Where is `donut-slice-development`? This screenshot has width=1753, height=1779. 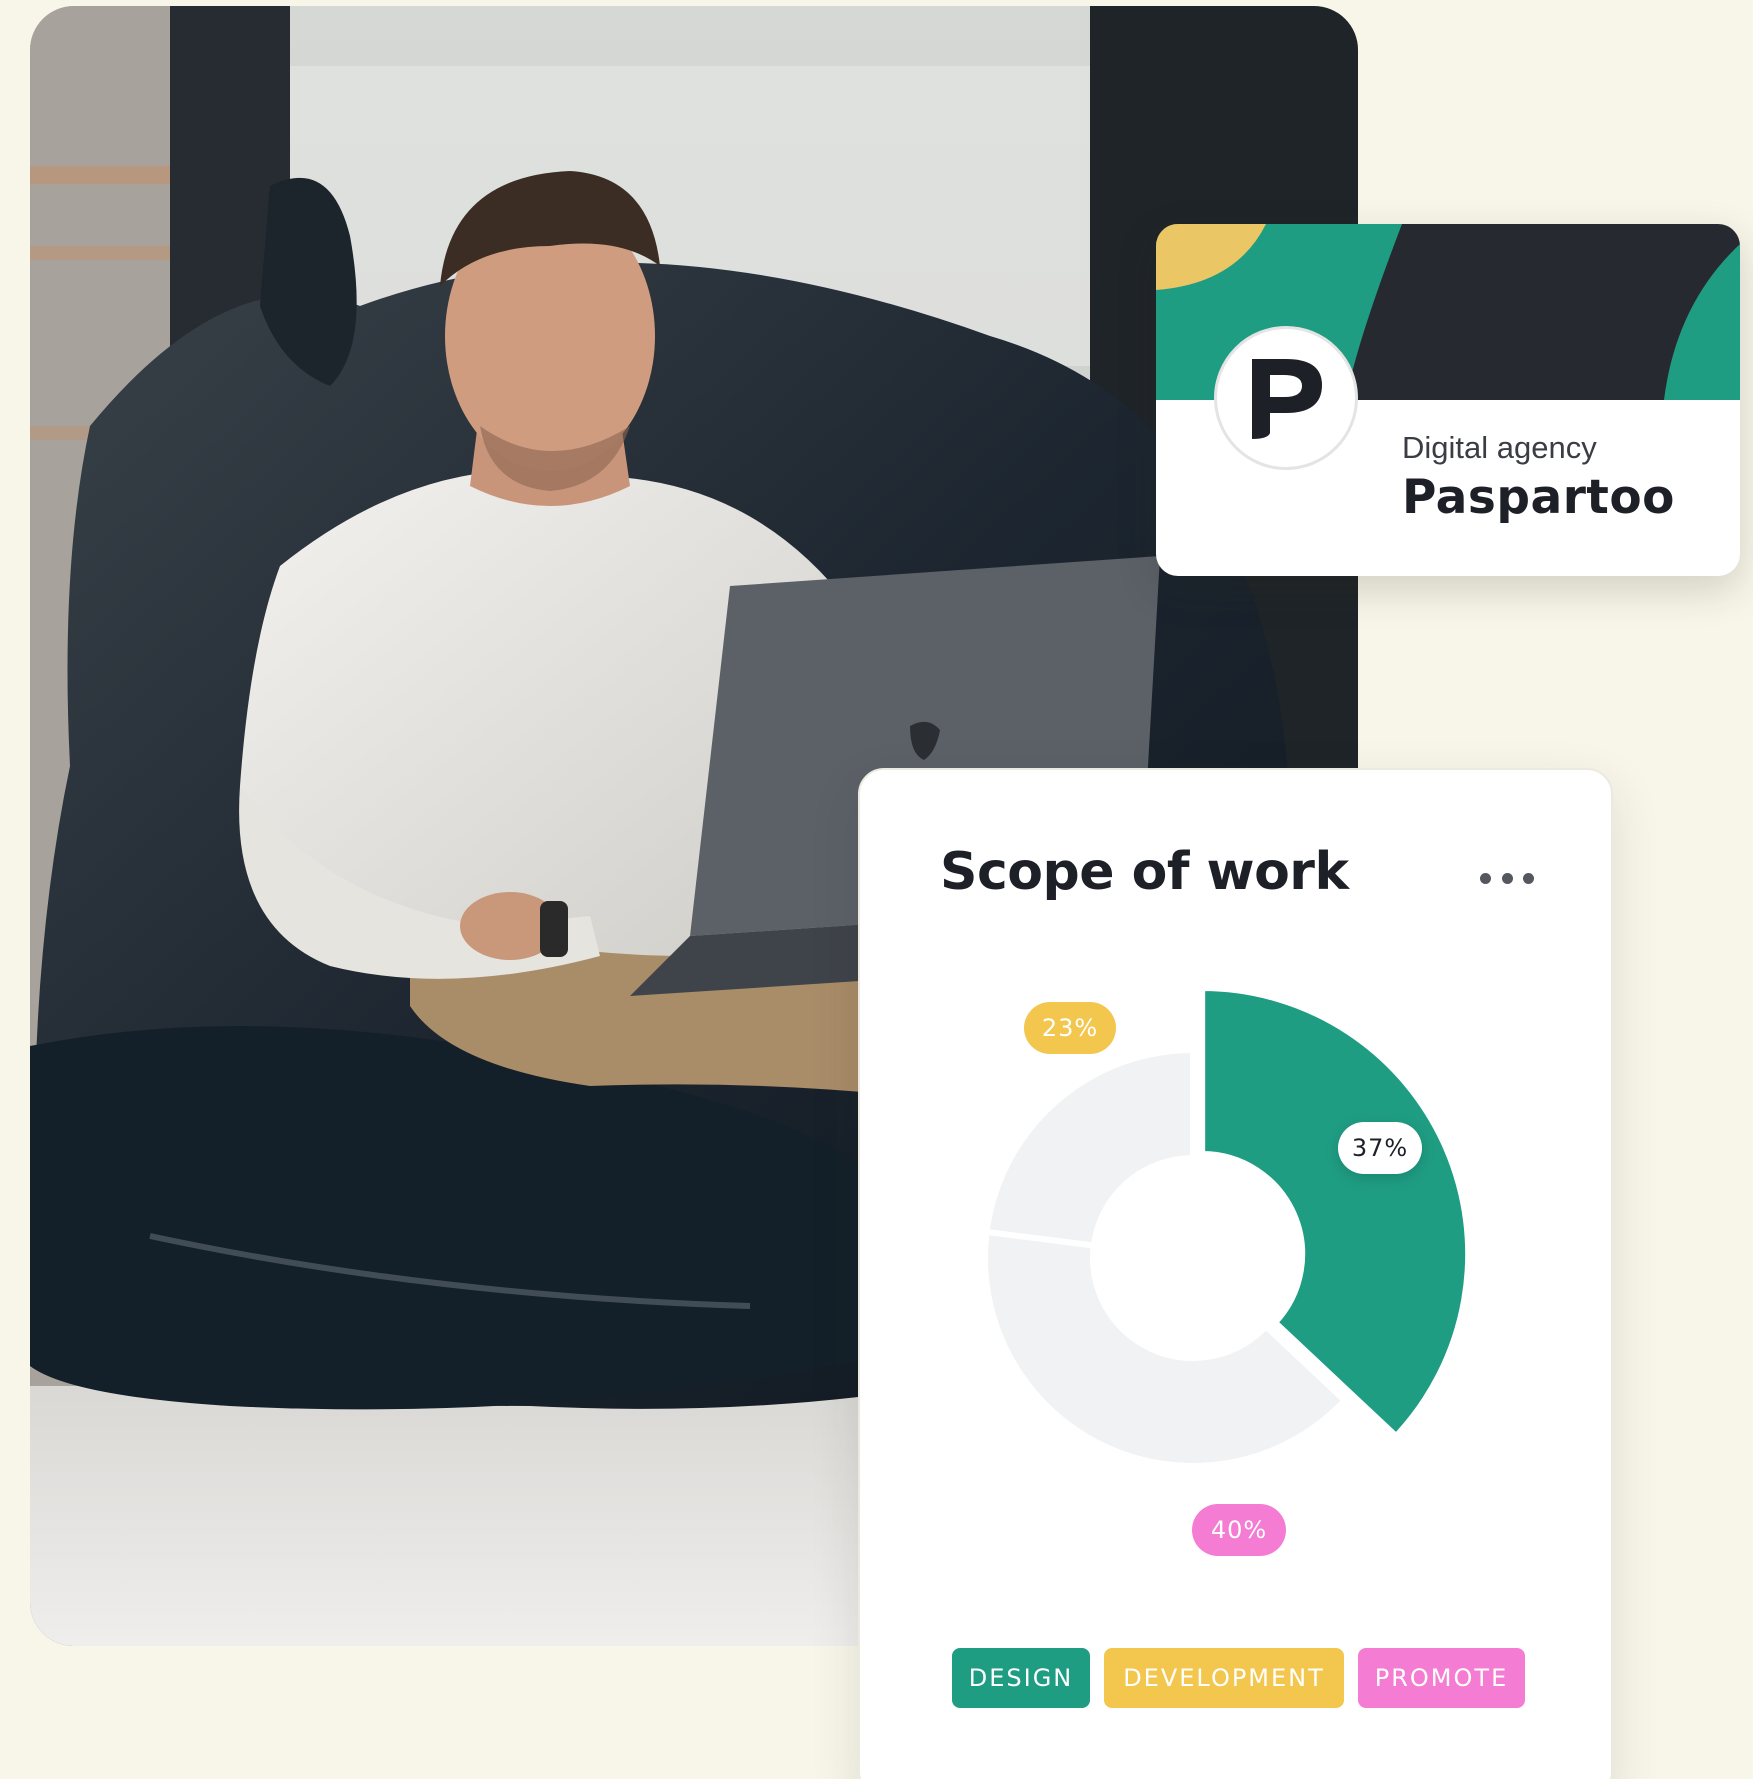
donut-slice-development is located at coordinates (1089, 1147).